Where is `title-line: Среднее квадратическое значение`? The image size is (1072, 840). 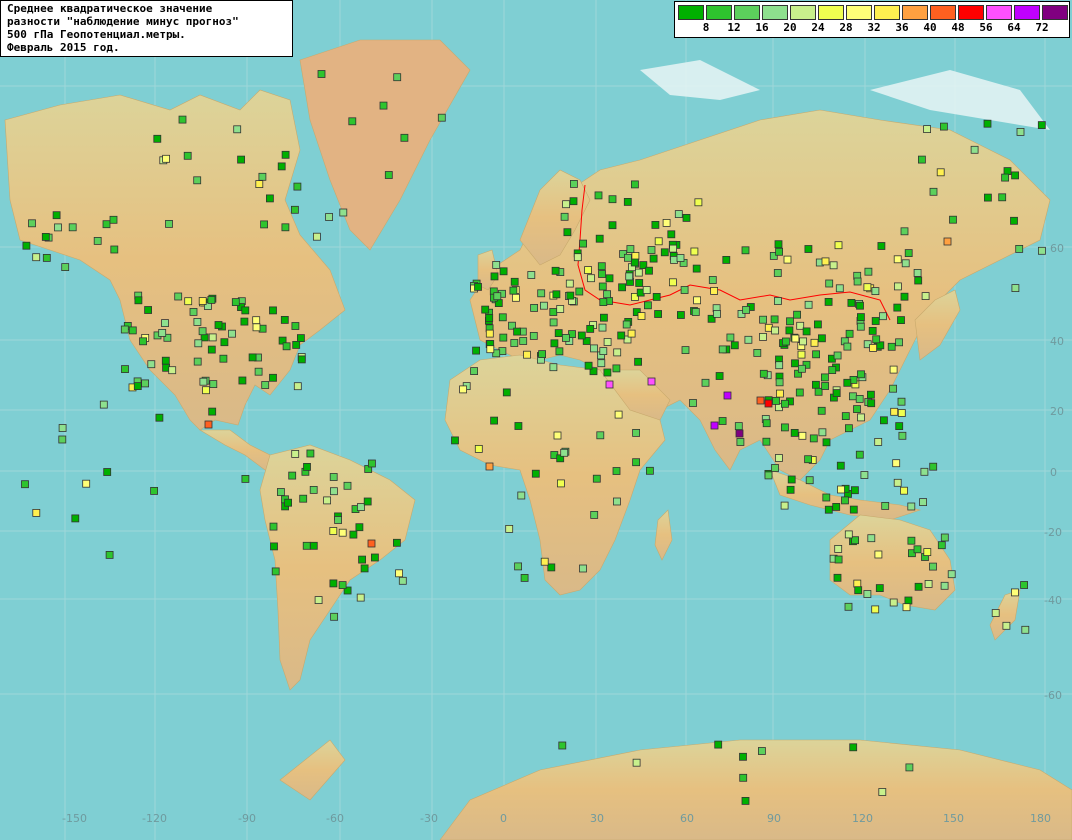
title-line: Среднее квадратическое значение is located at coordinates (110, 8).